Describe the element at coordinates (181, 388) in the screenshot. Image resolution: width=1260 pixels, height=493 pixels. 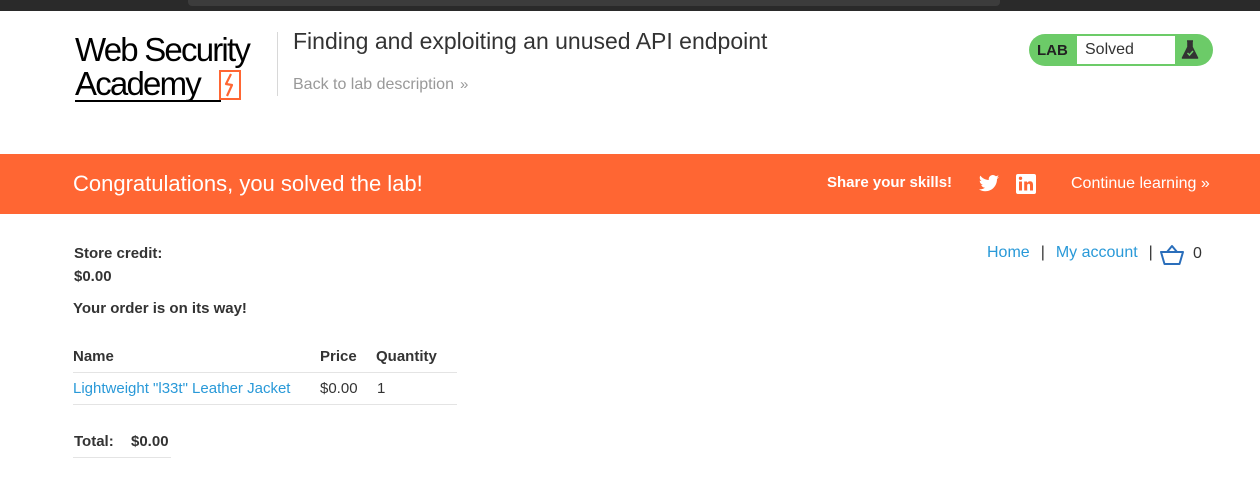
I see `product-name-link: Lightweight "l33t" Leather Jacket` at that location.